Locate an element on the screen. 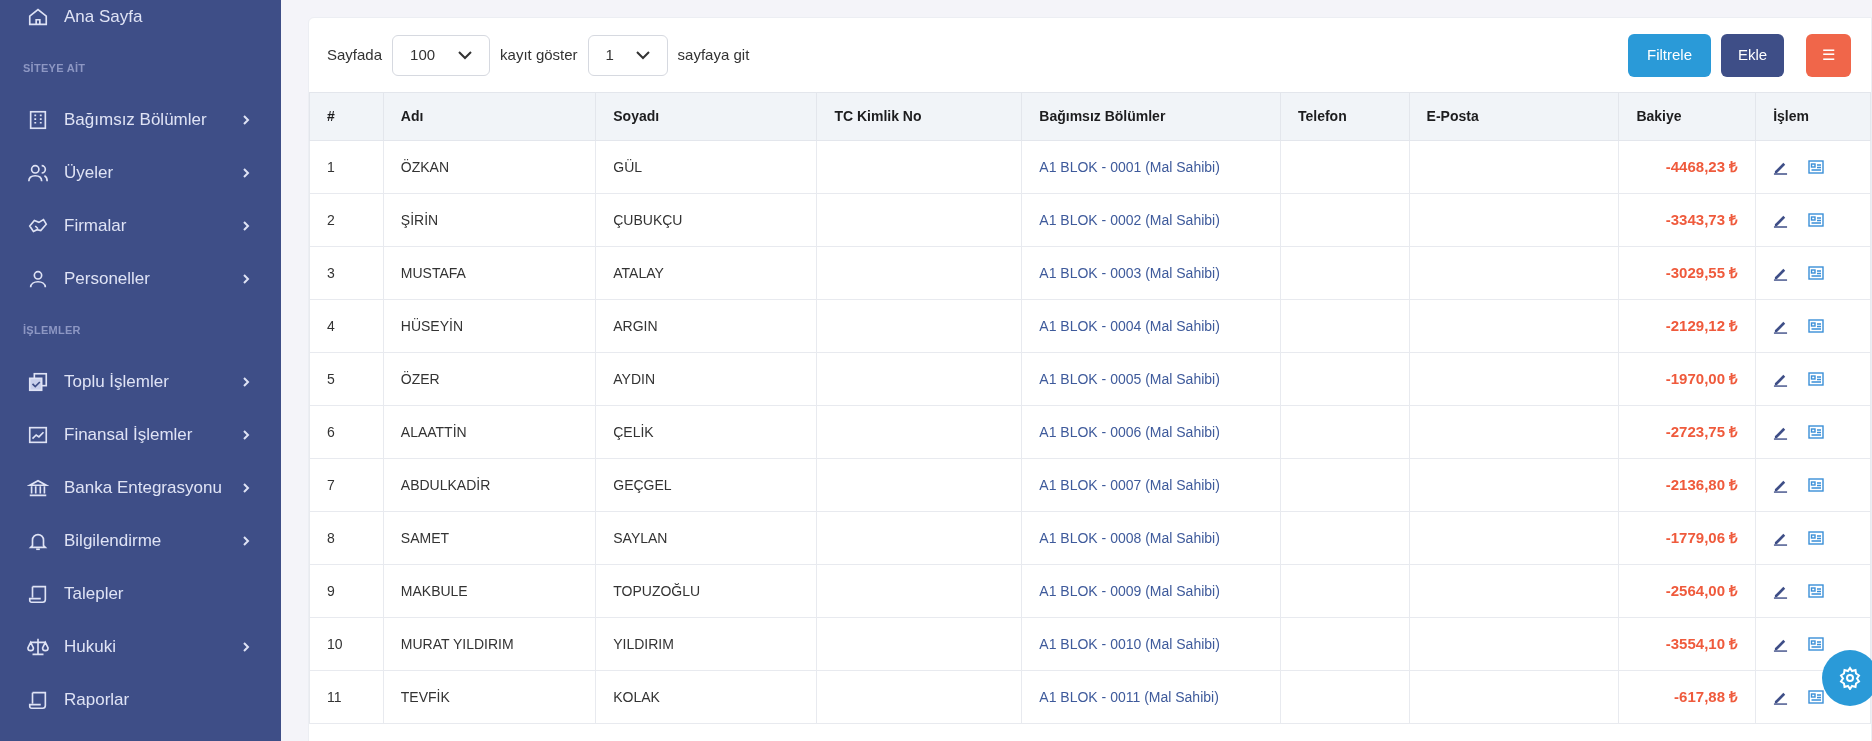  table-cell: GÜL is located at coordinates (628, 166).